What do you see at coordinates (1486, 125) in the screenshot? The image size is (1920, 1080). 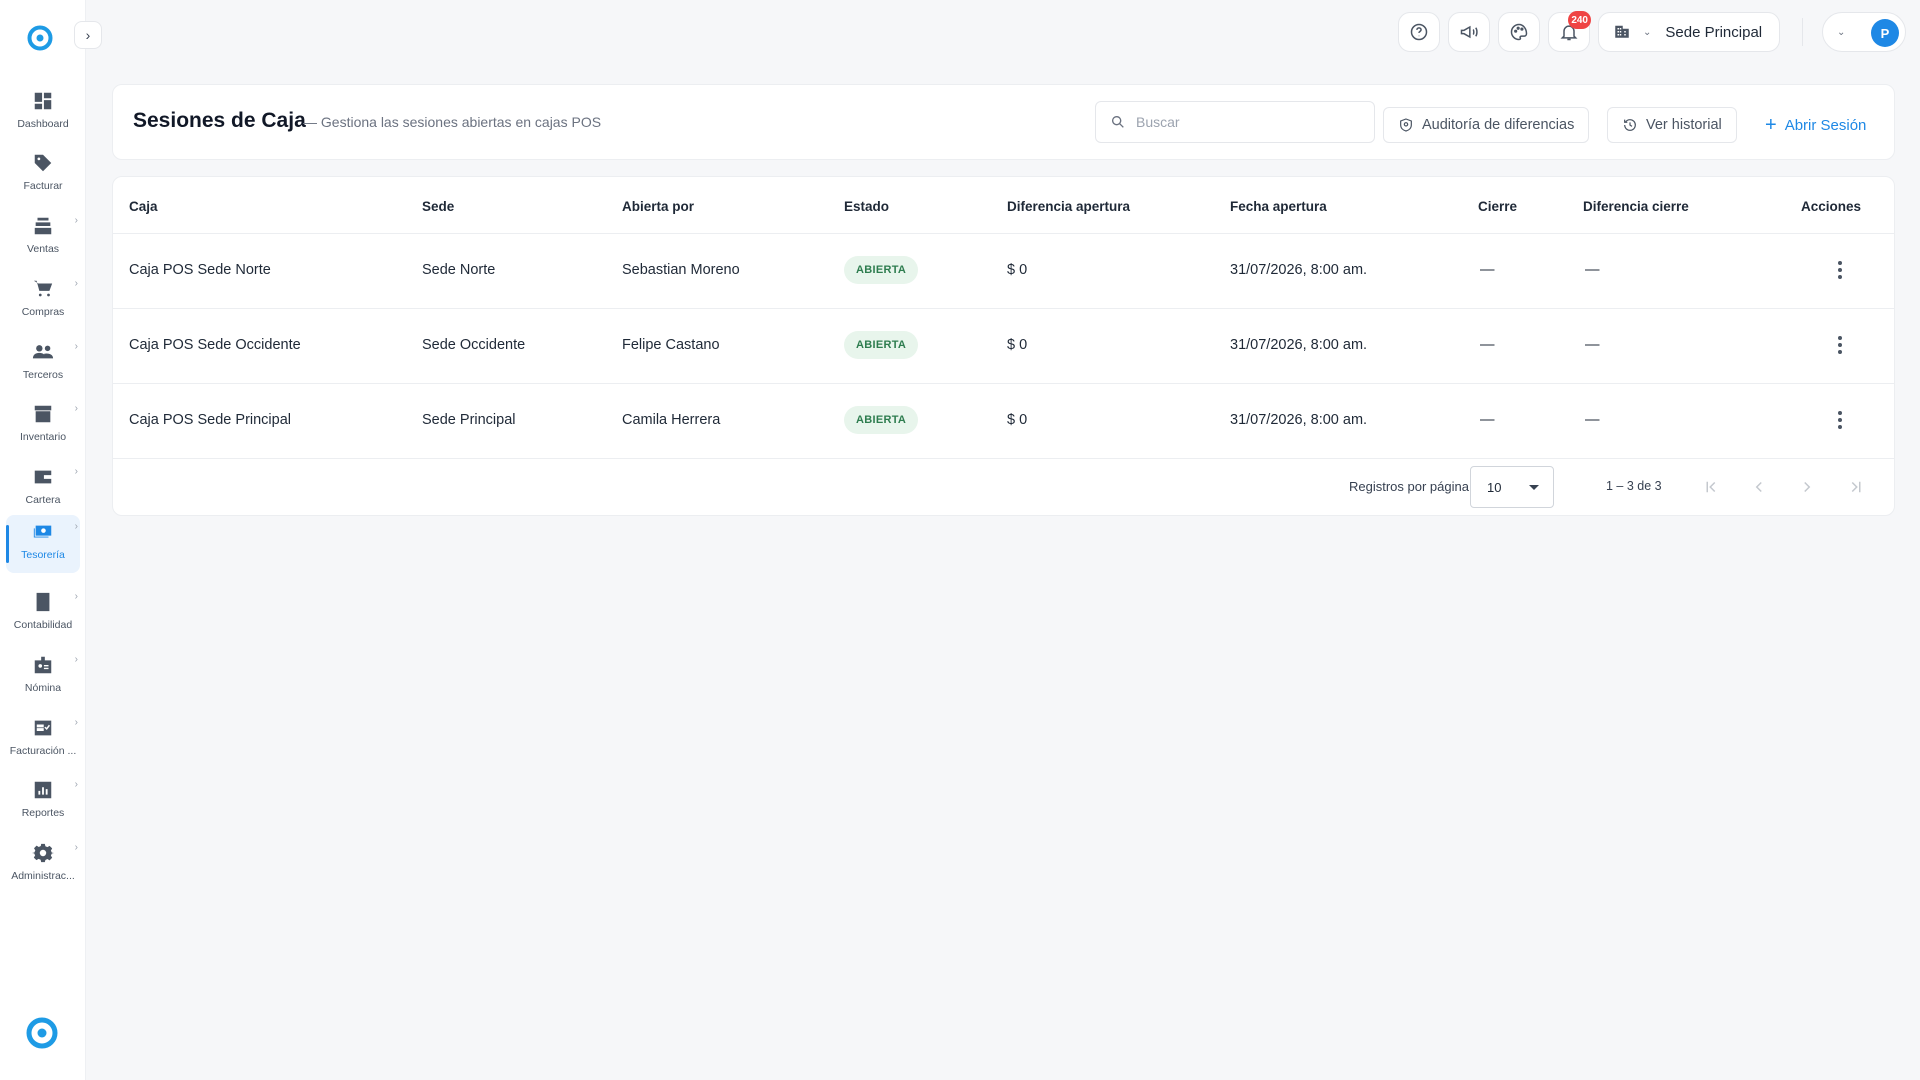 I see `audit-differences-button: Auditoría de diferencias` at bounding box center [1486, 125].